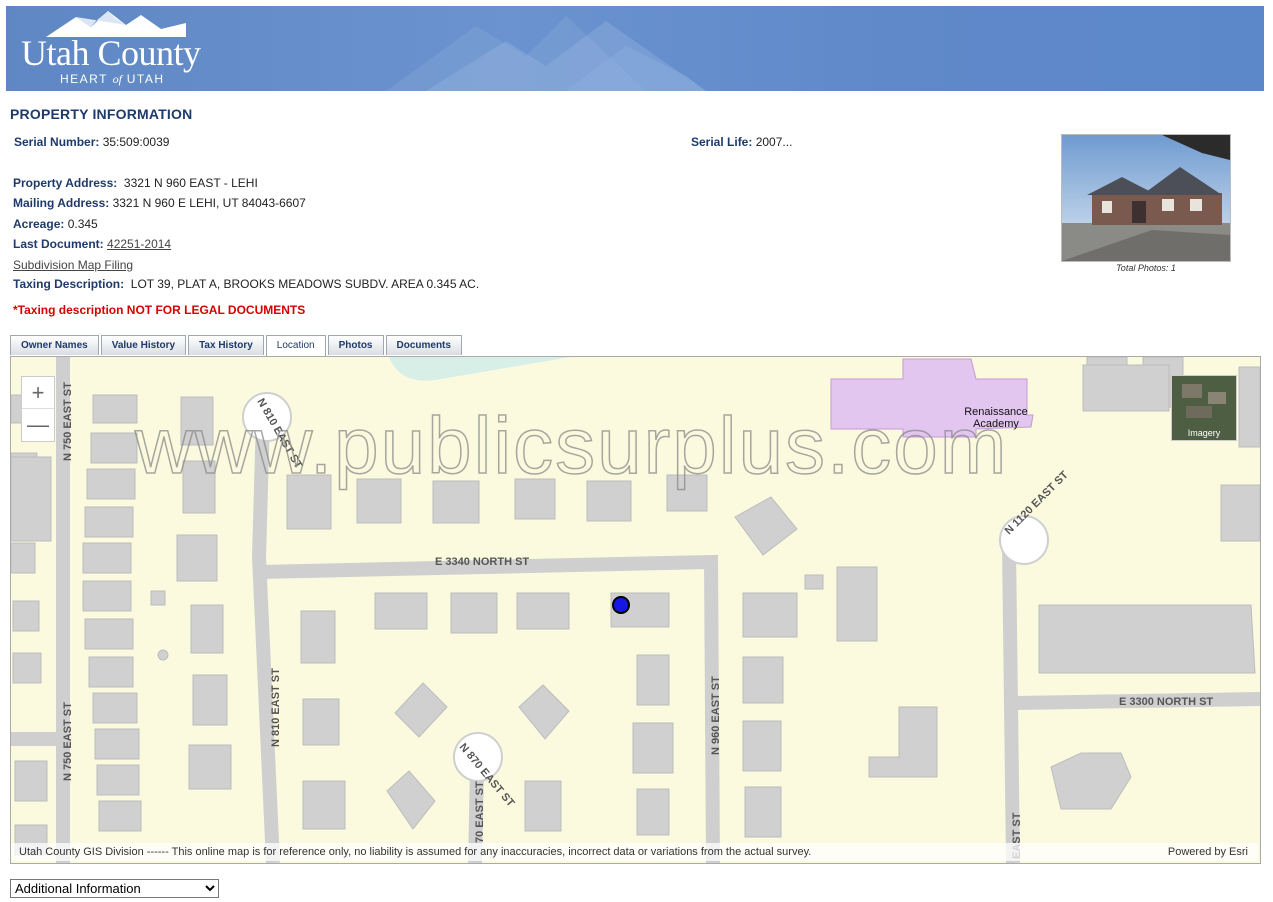 This screenshot has height=902, width=1273. What do you see at coordinates (355, 345) in the screenshot?
I see `tab-photos: Photos` at bounding box center [355, 345].